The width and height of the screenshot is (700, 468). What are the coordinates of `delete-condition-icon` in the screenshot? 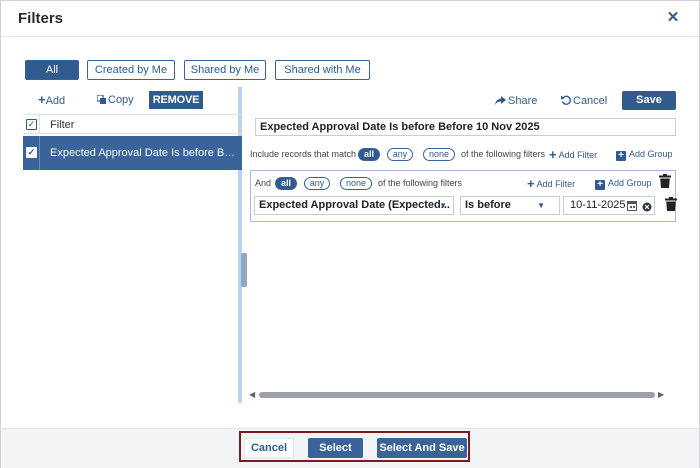 It's located at (671, 204).